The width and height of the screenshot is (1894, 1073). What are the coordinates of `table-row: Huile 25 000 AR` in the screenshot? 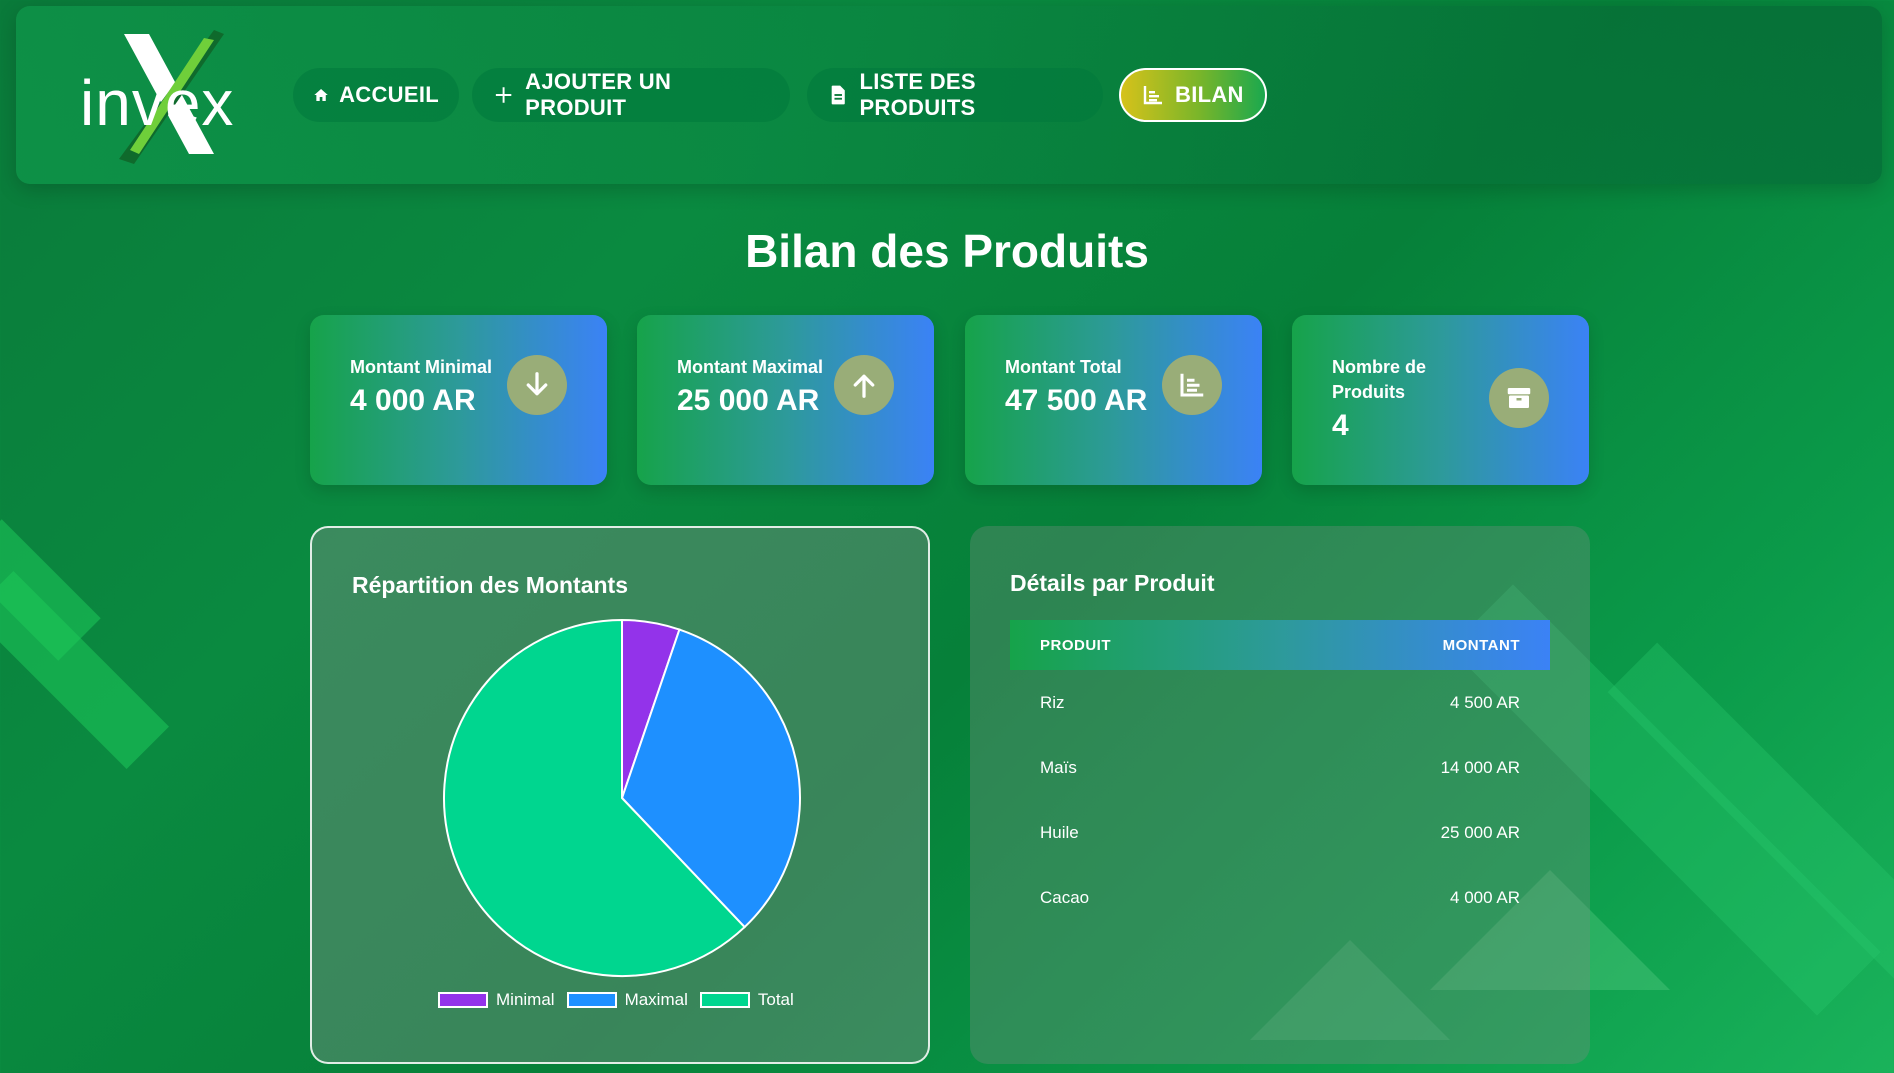 It's located at (1280, 832).